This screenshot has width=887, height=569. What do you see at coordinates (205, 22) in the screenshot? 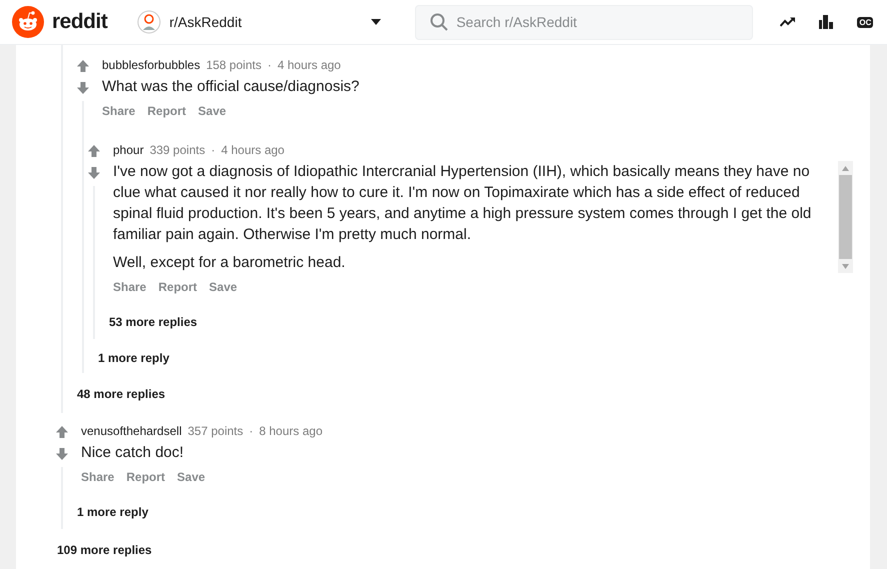
I see `subreddit-name: r/AskReddit` at bounding box center [205, 22].